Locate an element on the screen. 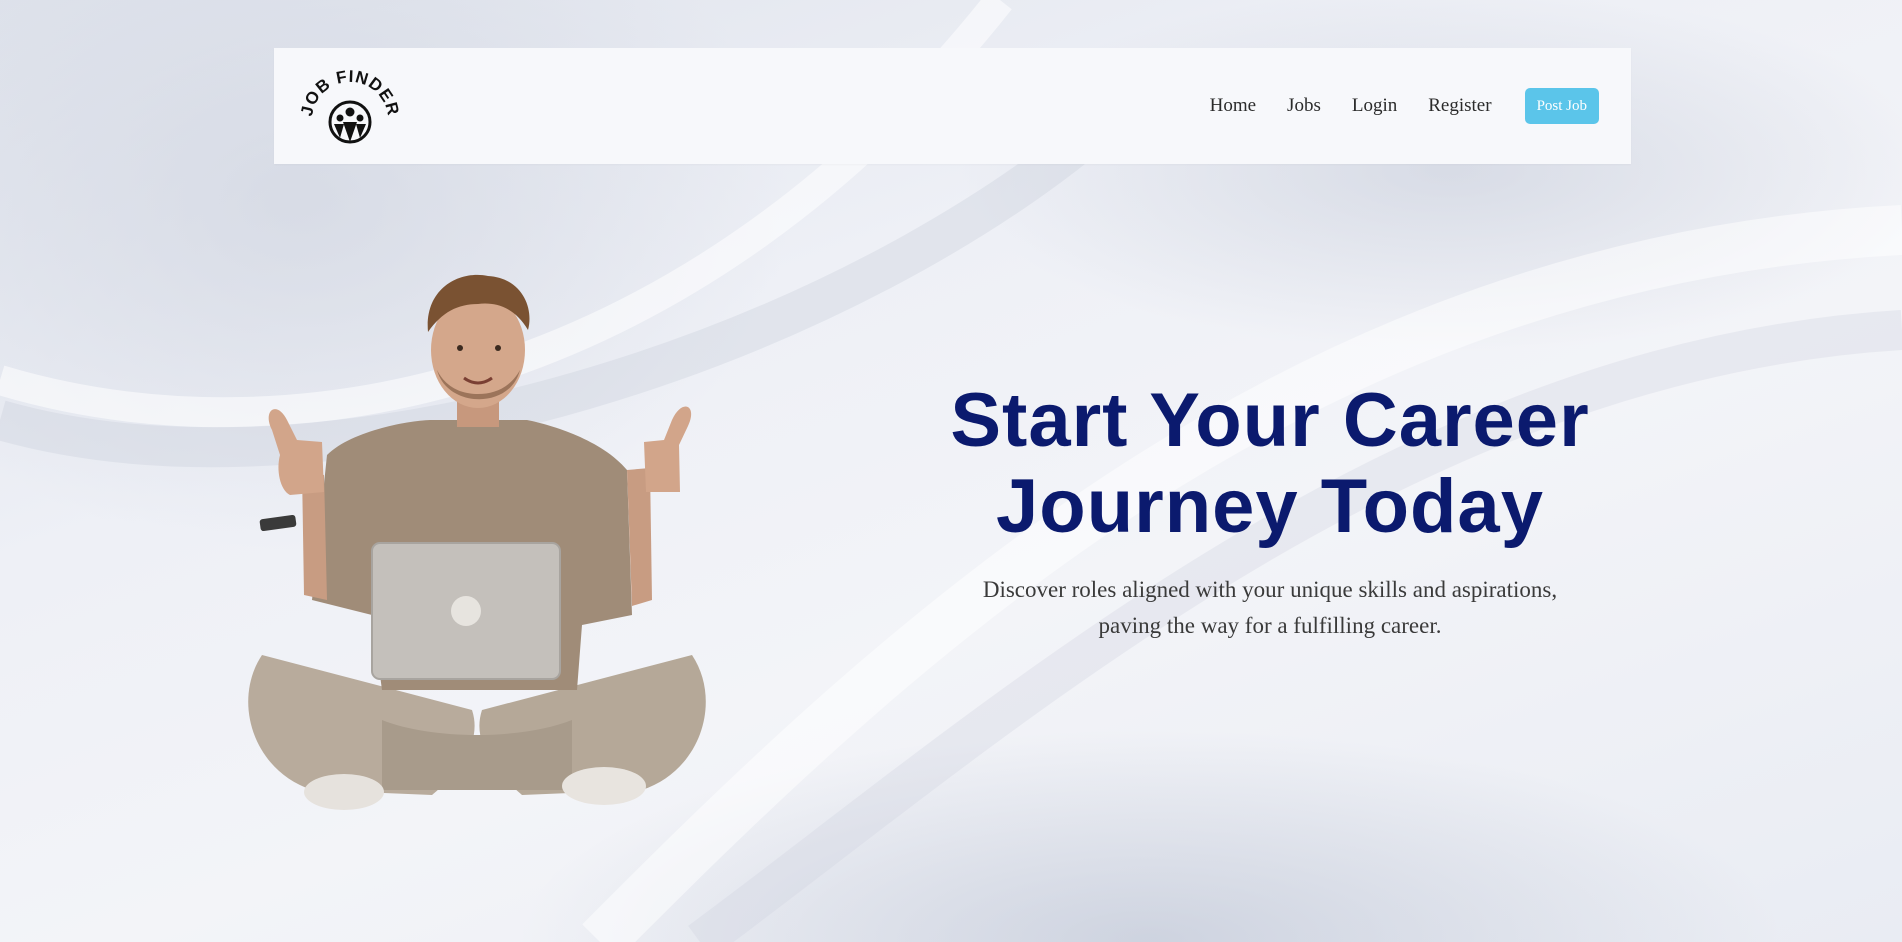 The image size is (1902, 942). hero-title: Start Your Career Journey Today is located at coordinates (1270, 464).